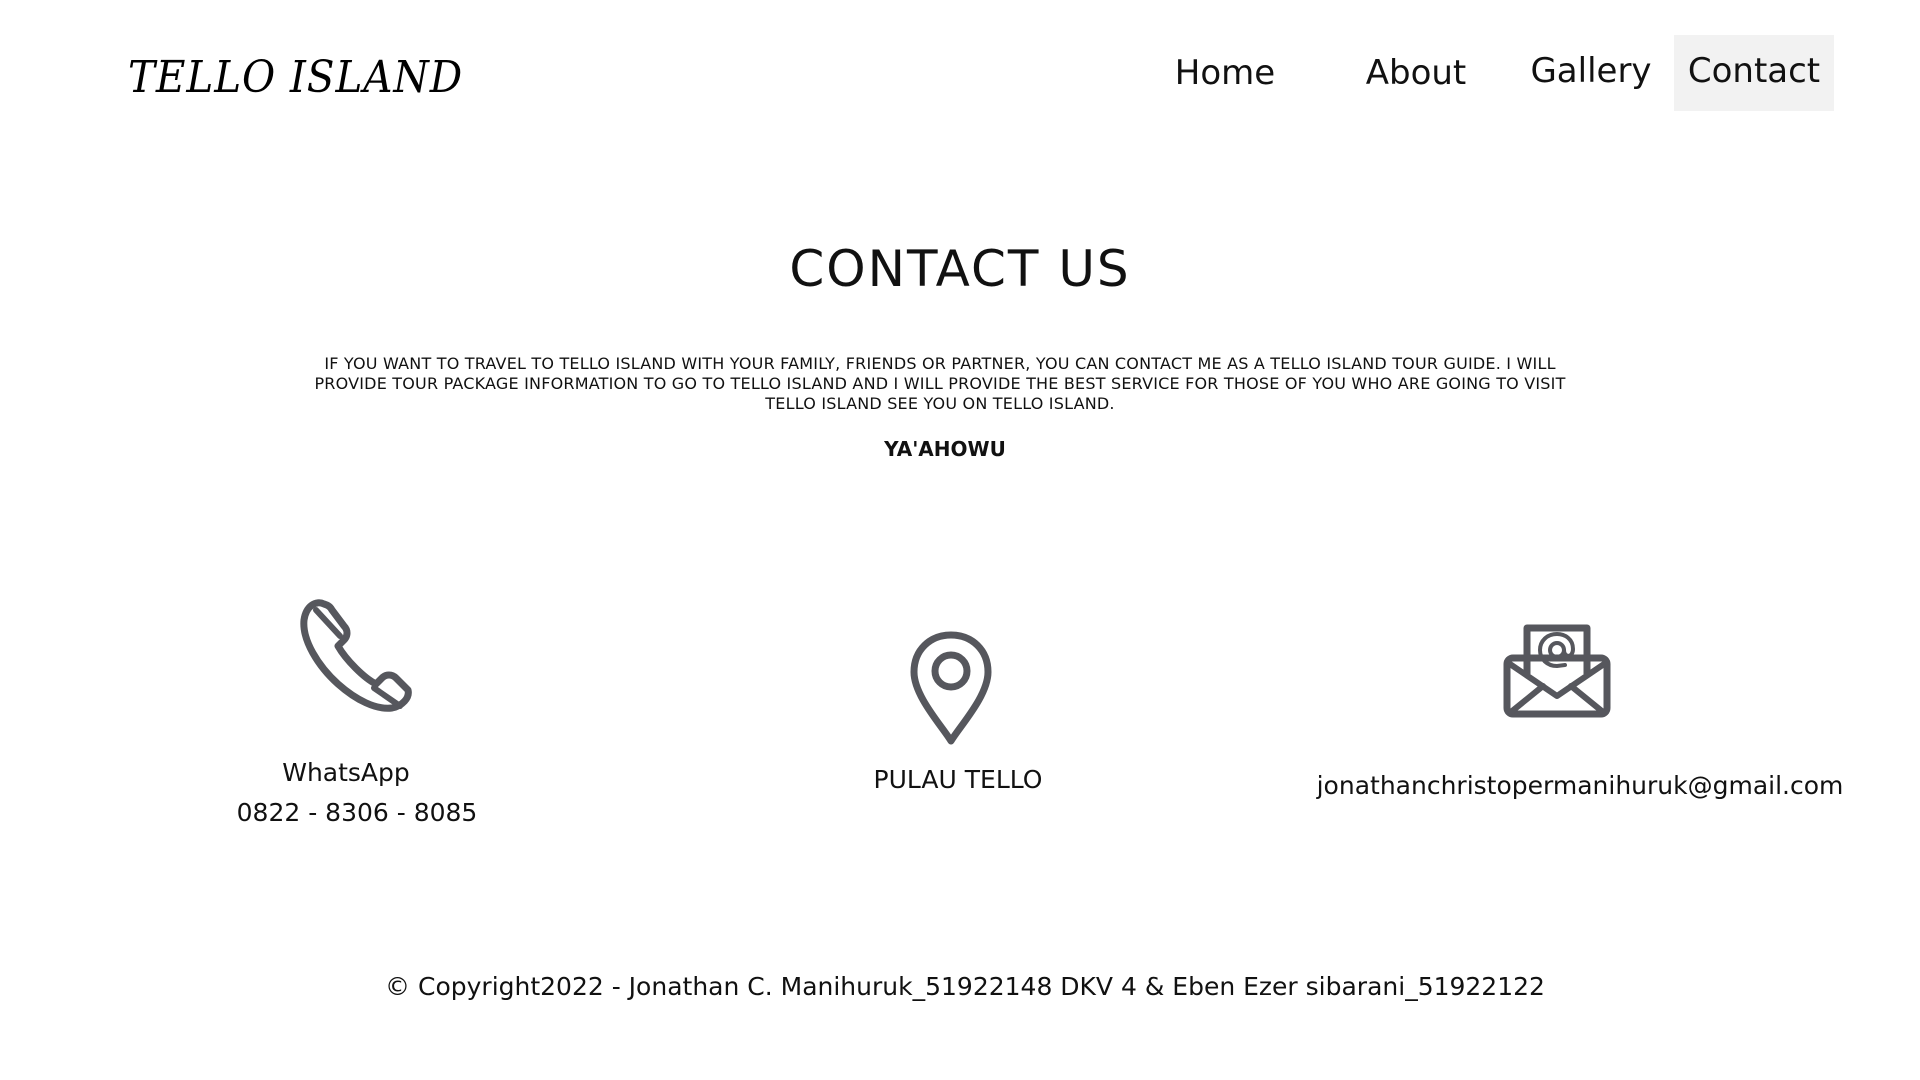 The height and width of the screenshot is (1080, 1920). I want to click on whatsapp-number: 0822 - 8306 - 8085, so click(357, 812).